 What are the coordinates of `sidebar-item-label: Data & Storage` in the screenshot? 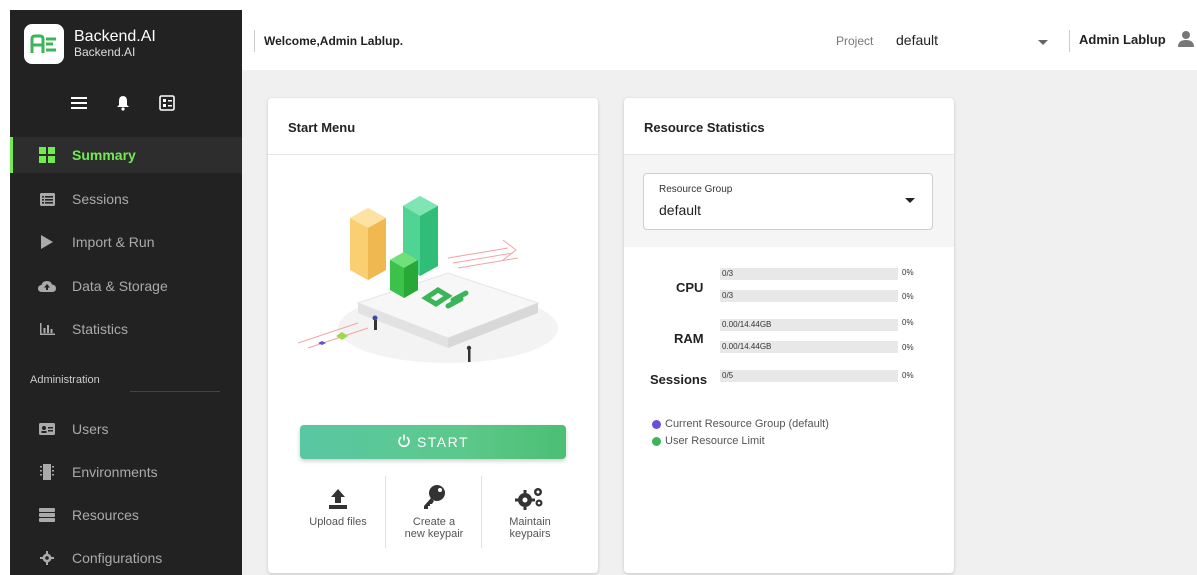 It's located at (120, 286).